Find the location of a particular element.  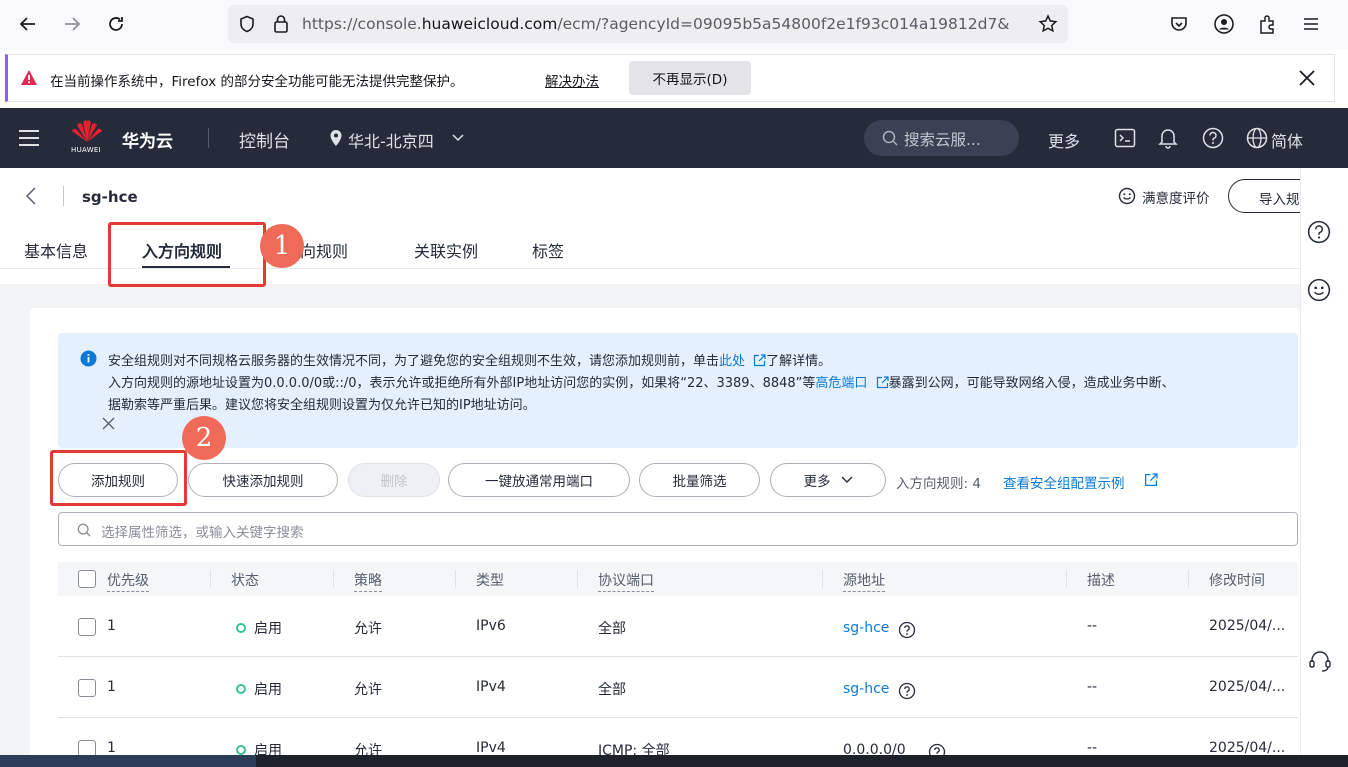

column-protocol-port: 协议端口 is located at coordinates (626, 581).